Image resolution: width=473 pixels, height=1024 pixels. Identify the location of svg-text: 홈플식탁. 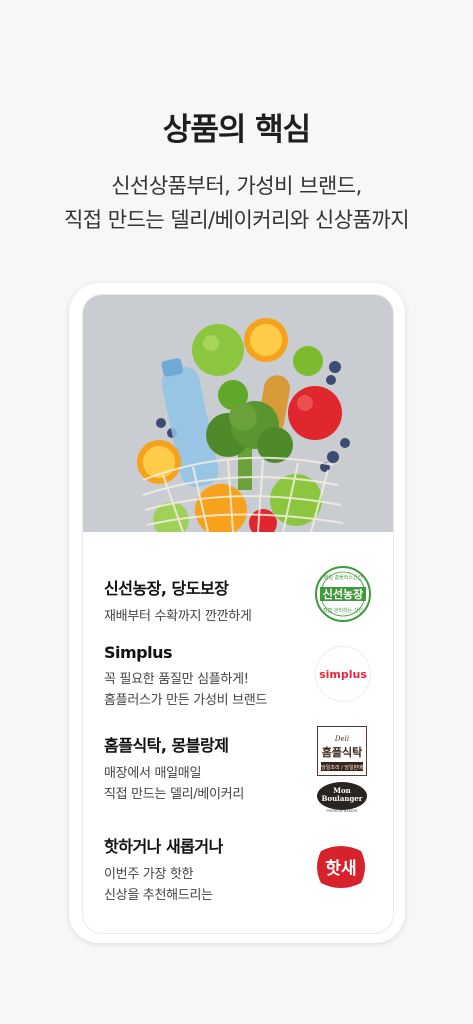
(342, 752).